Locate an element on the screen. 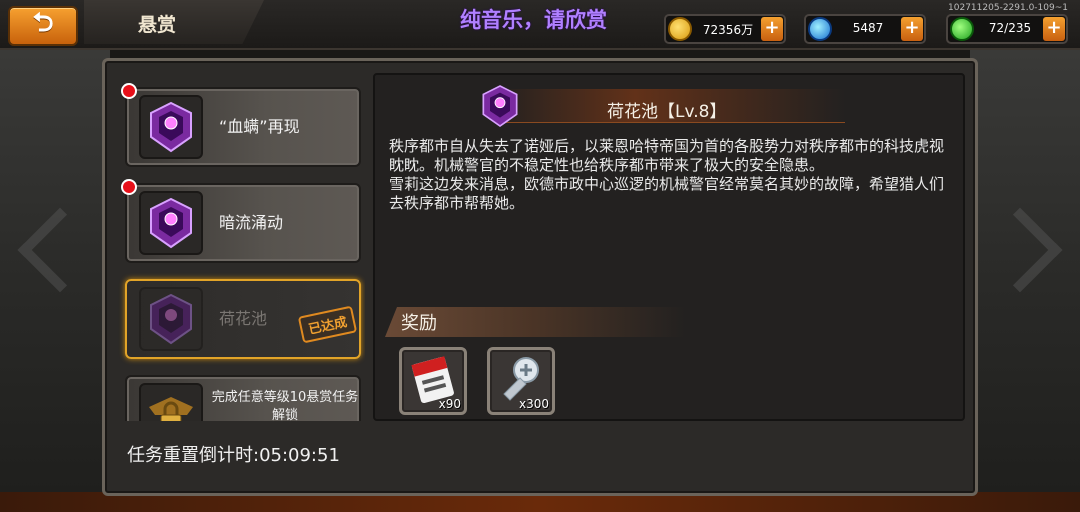  lock-emblem-icon is located at coordinates (171, 402).